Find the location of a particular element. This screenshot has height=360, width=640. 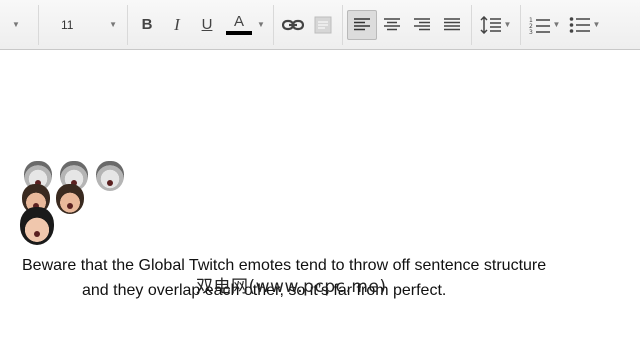

underline-button: U is located at coordinates (207, 25).